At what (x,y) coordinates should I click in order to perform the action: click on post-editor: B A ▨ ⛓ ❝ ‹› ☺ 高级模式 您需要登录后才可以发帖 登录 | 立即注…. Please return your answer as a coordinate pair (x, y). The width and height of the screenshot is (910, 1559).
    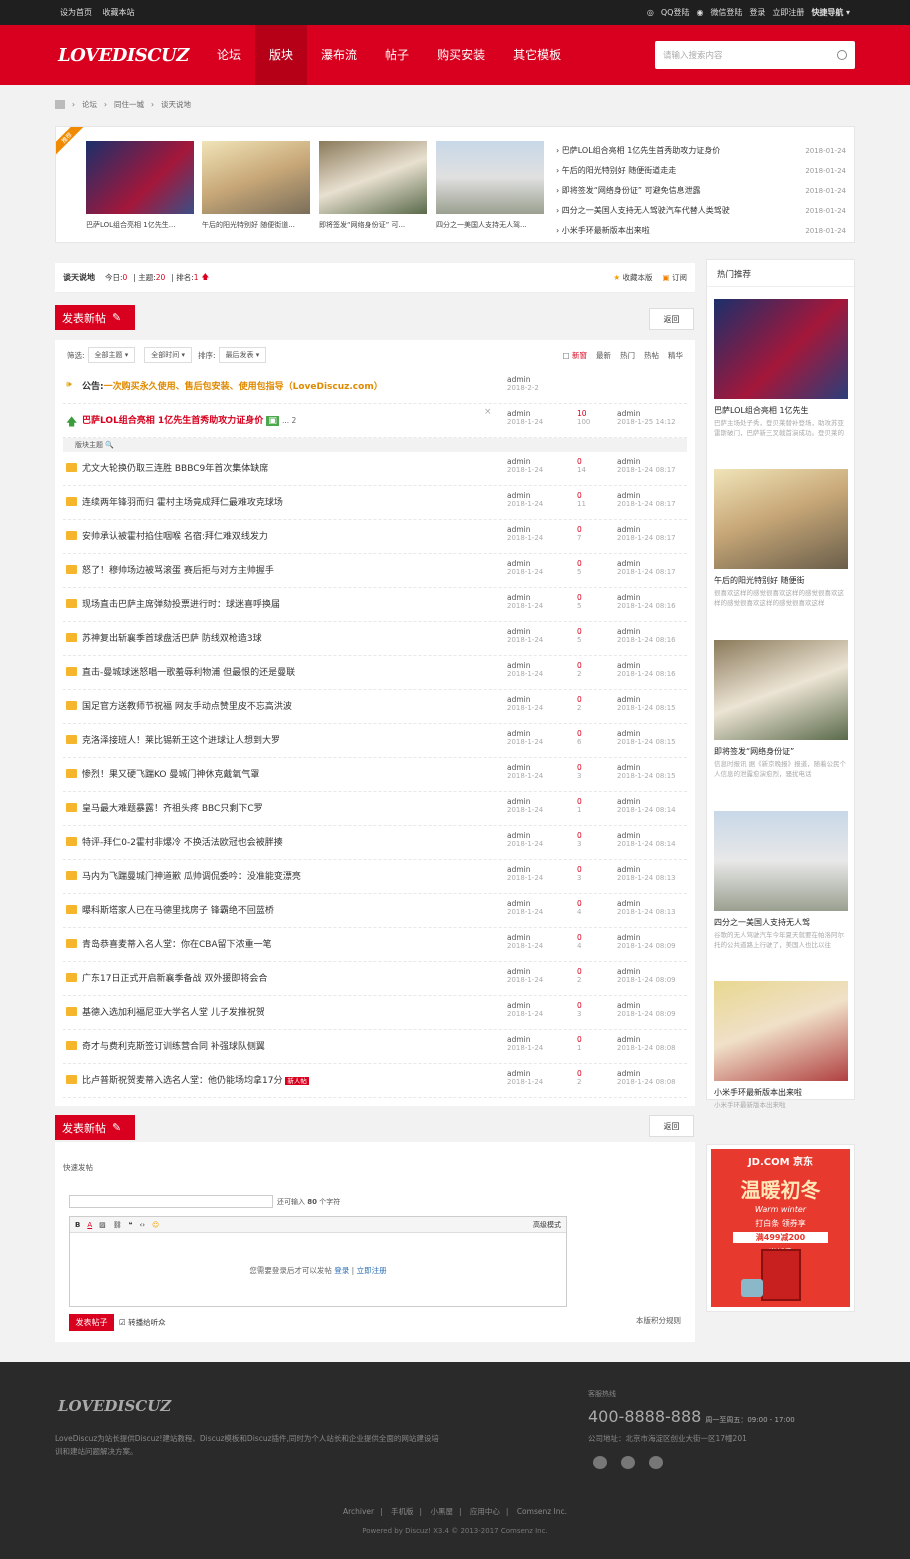
    Looking at the image, I should click on (318, 1261).